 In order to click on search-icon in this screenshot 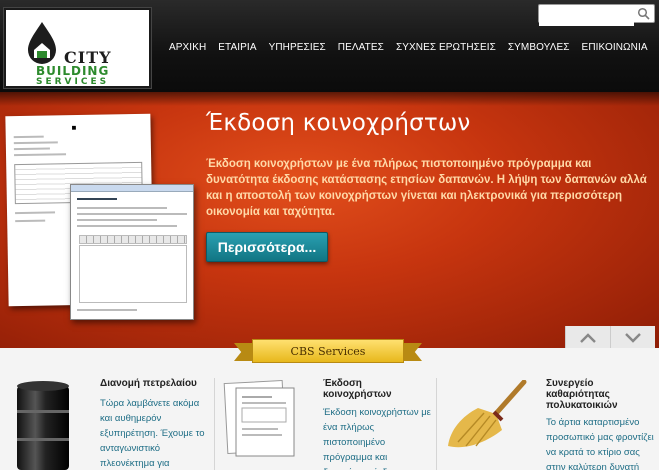, I will do `click(643, 13)`.